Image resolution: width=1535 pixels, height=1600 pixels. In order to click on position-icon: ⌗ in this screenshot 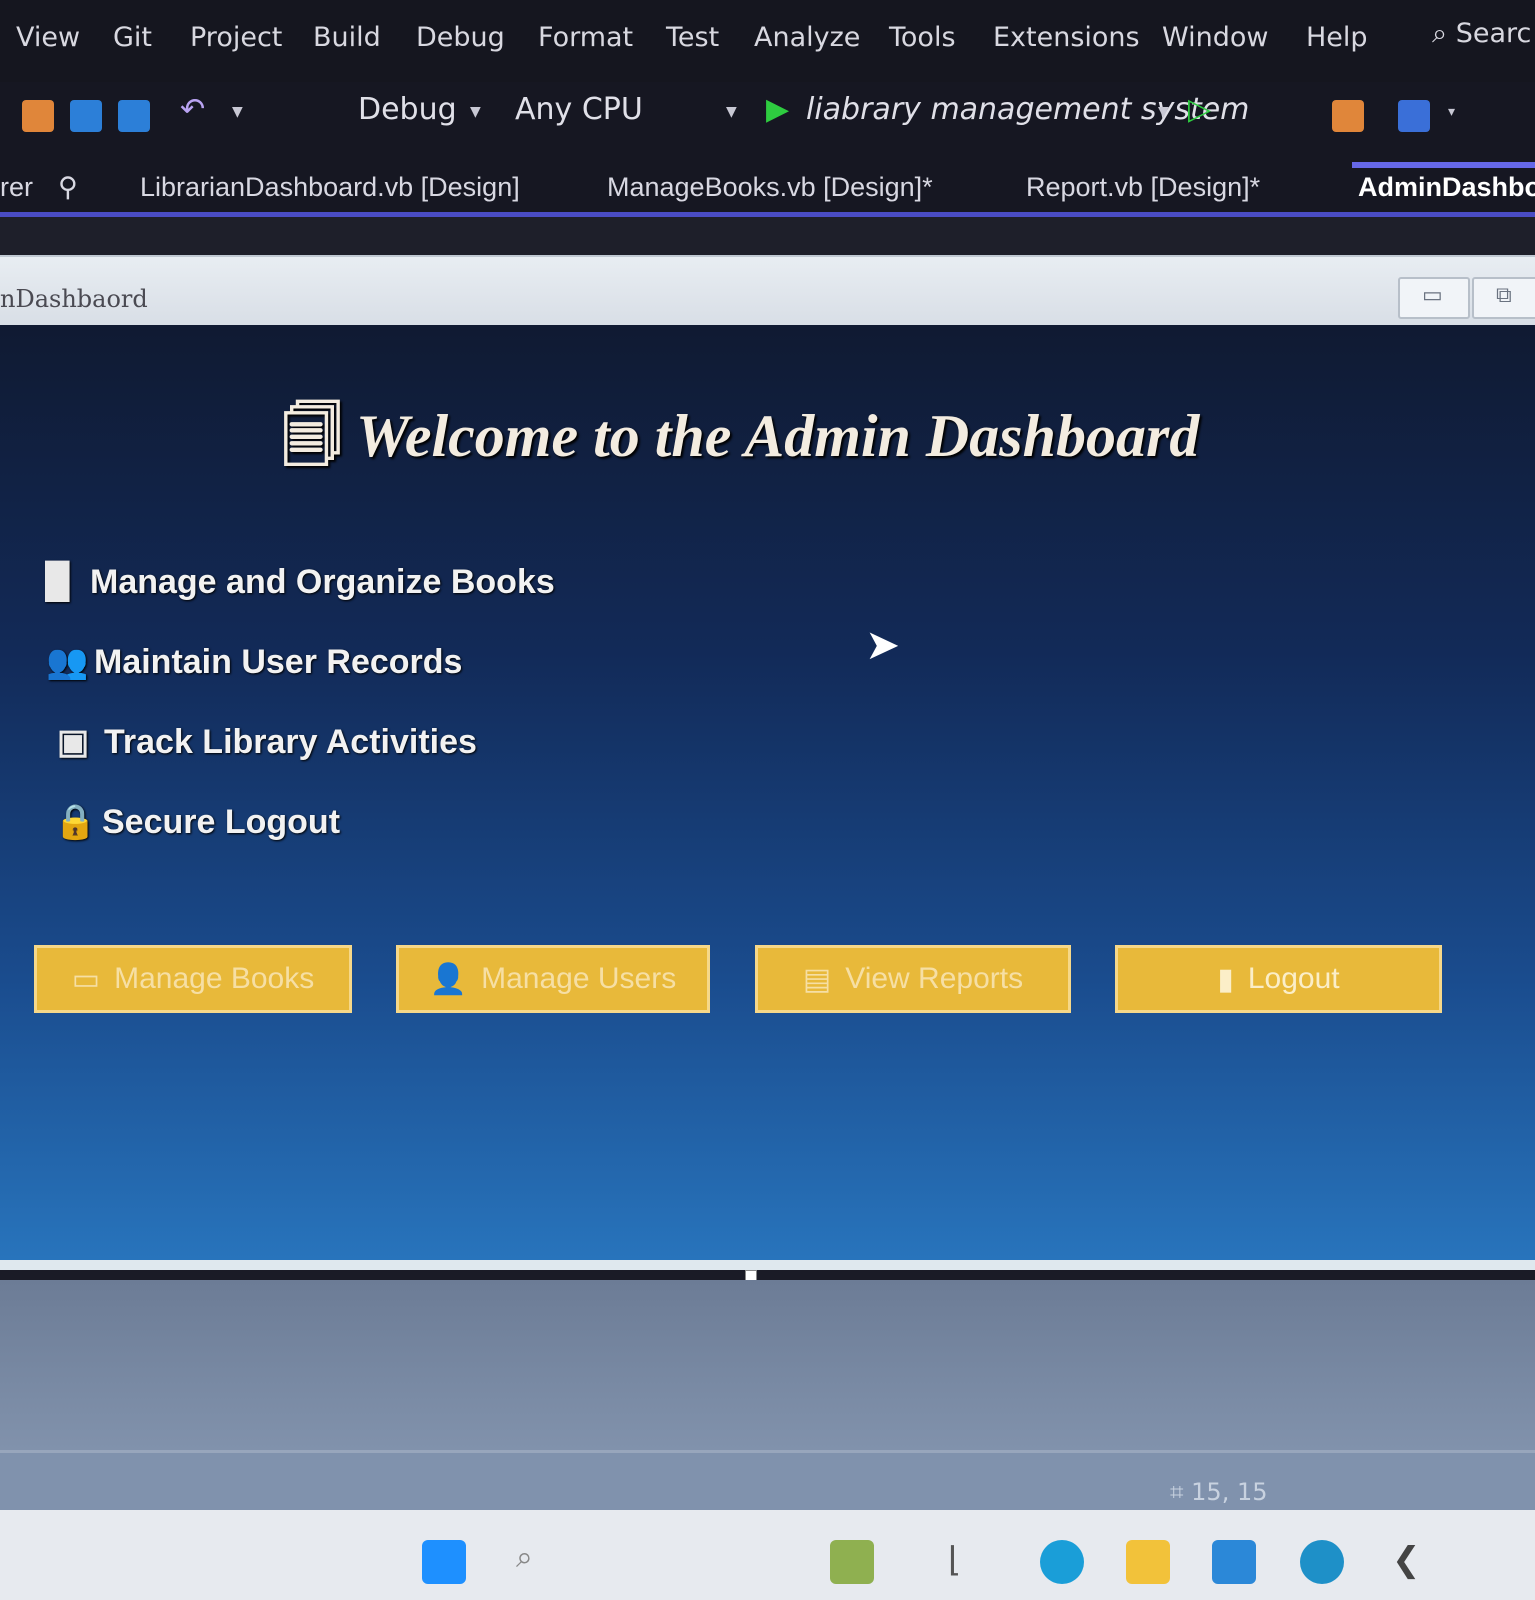, I will do `click(1181, 1492)`.